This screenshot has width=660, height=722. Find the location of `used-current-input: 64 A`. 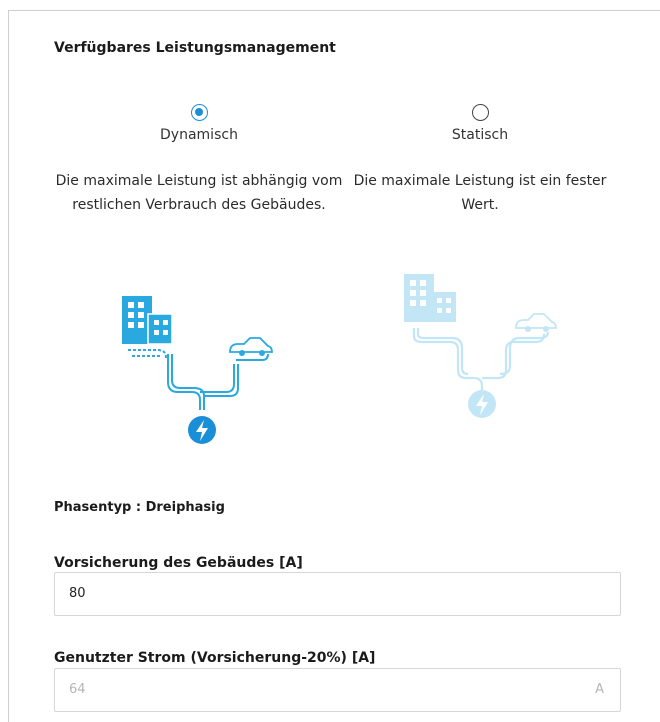

used-current-input: 64 A is located at coordinates (337, 690).